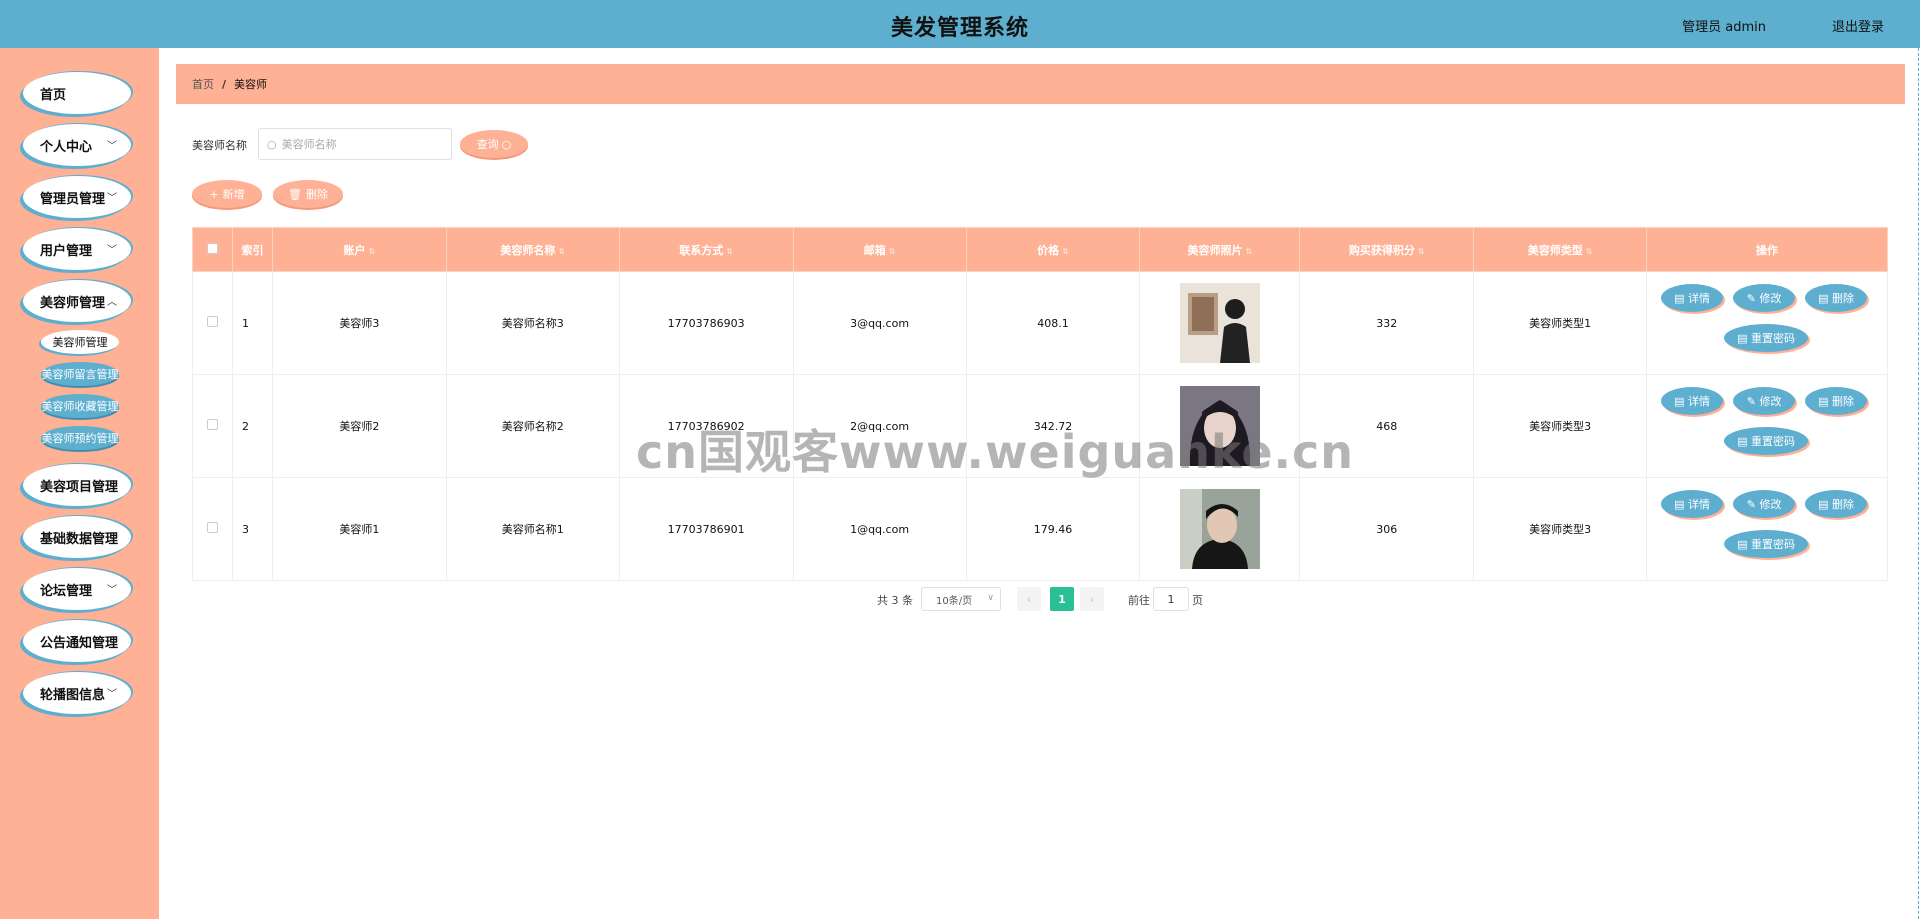 The height and width of the screenshot is (919, 1920). I want to click on sidebar-item-carousel: 轮播图信息 ﹀, so click(77, 693).